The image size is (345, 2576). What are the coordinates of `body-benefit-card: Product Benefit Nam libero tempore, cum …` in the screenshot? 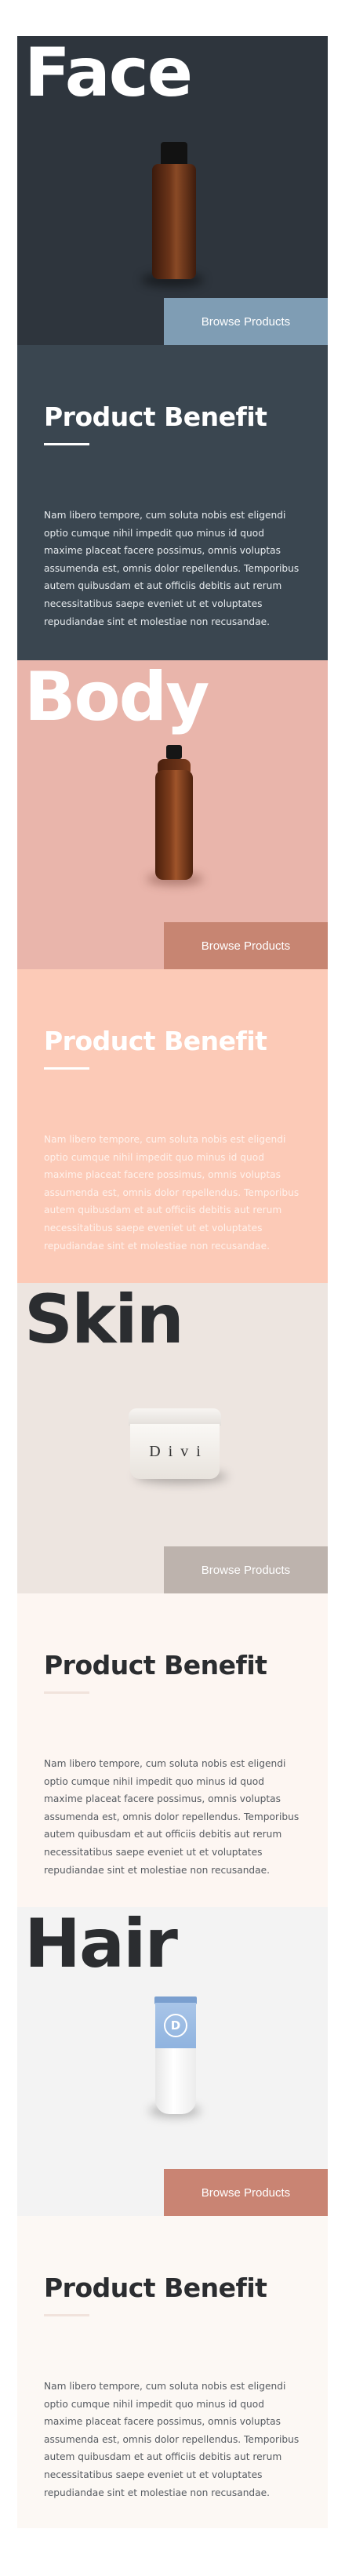 It's located at (172, 1126).